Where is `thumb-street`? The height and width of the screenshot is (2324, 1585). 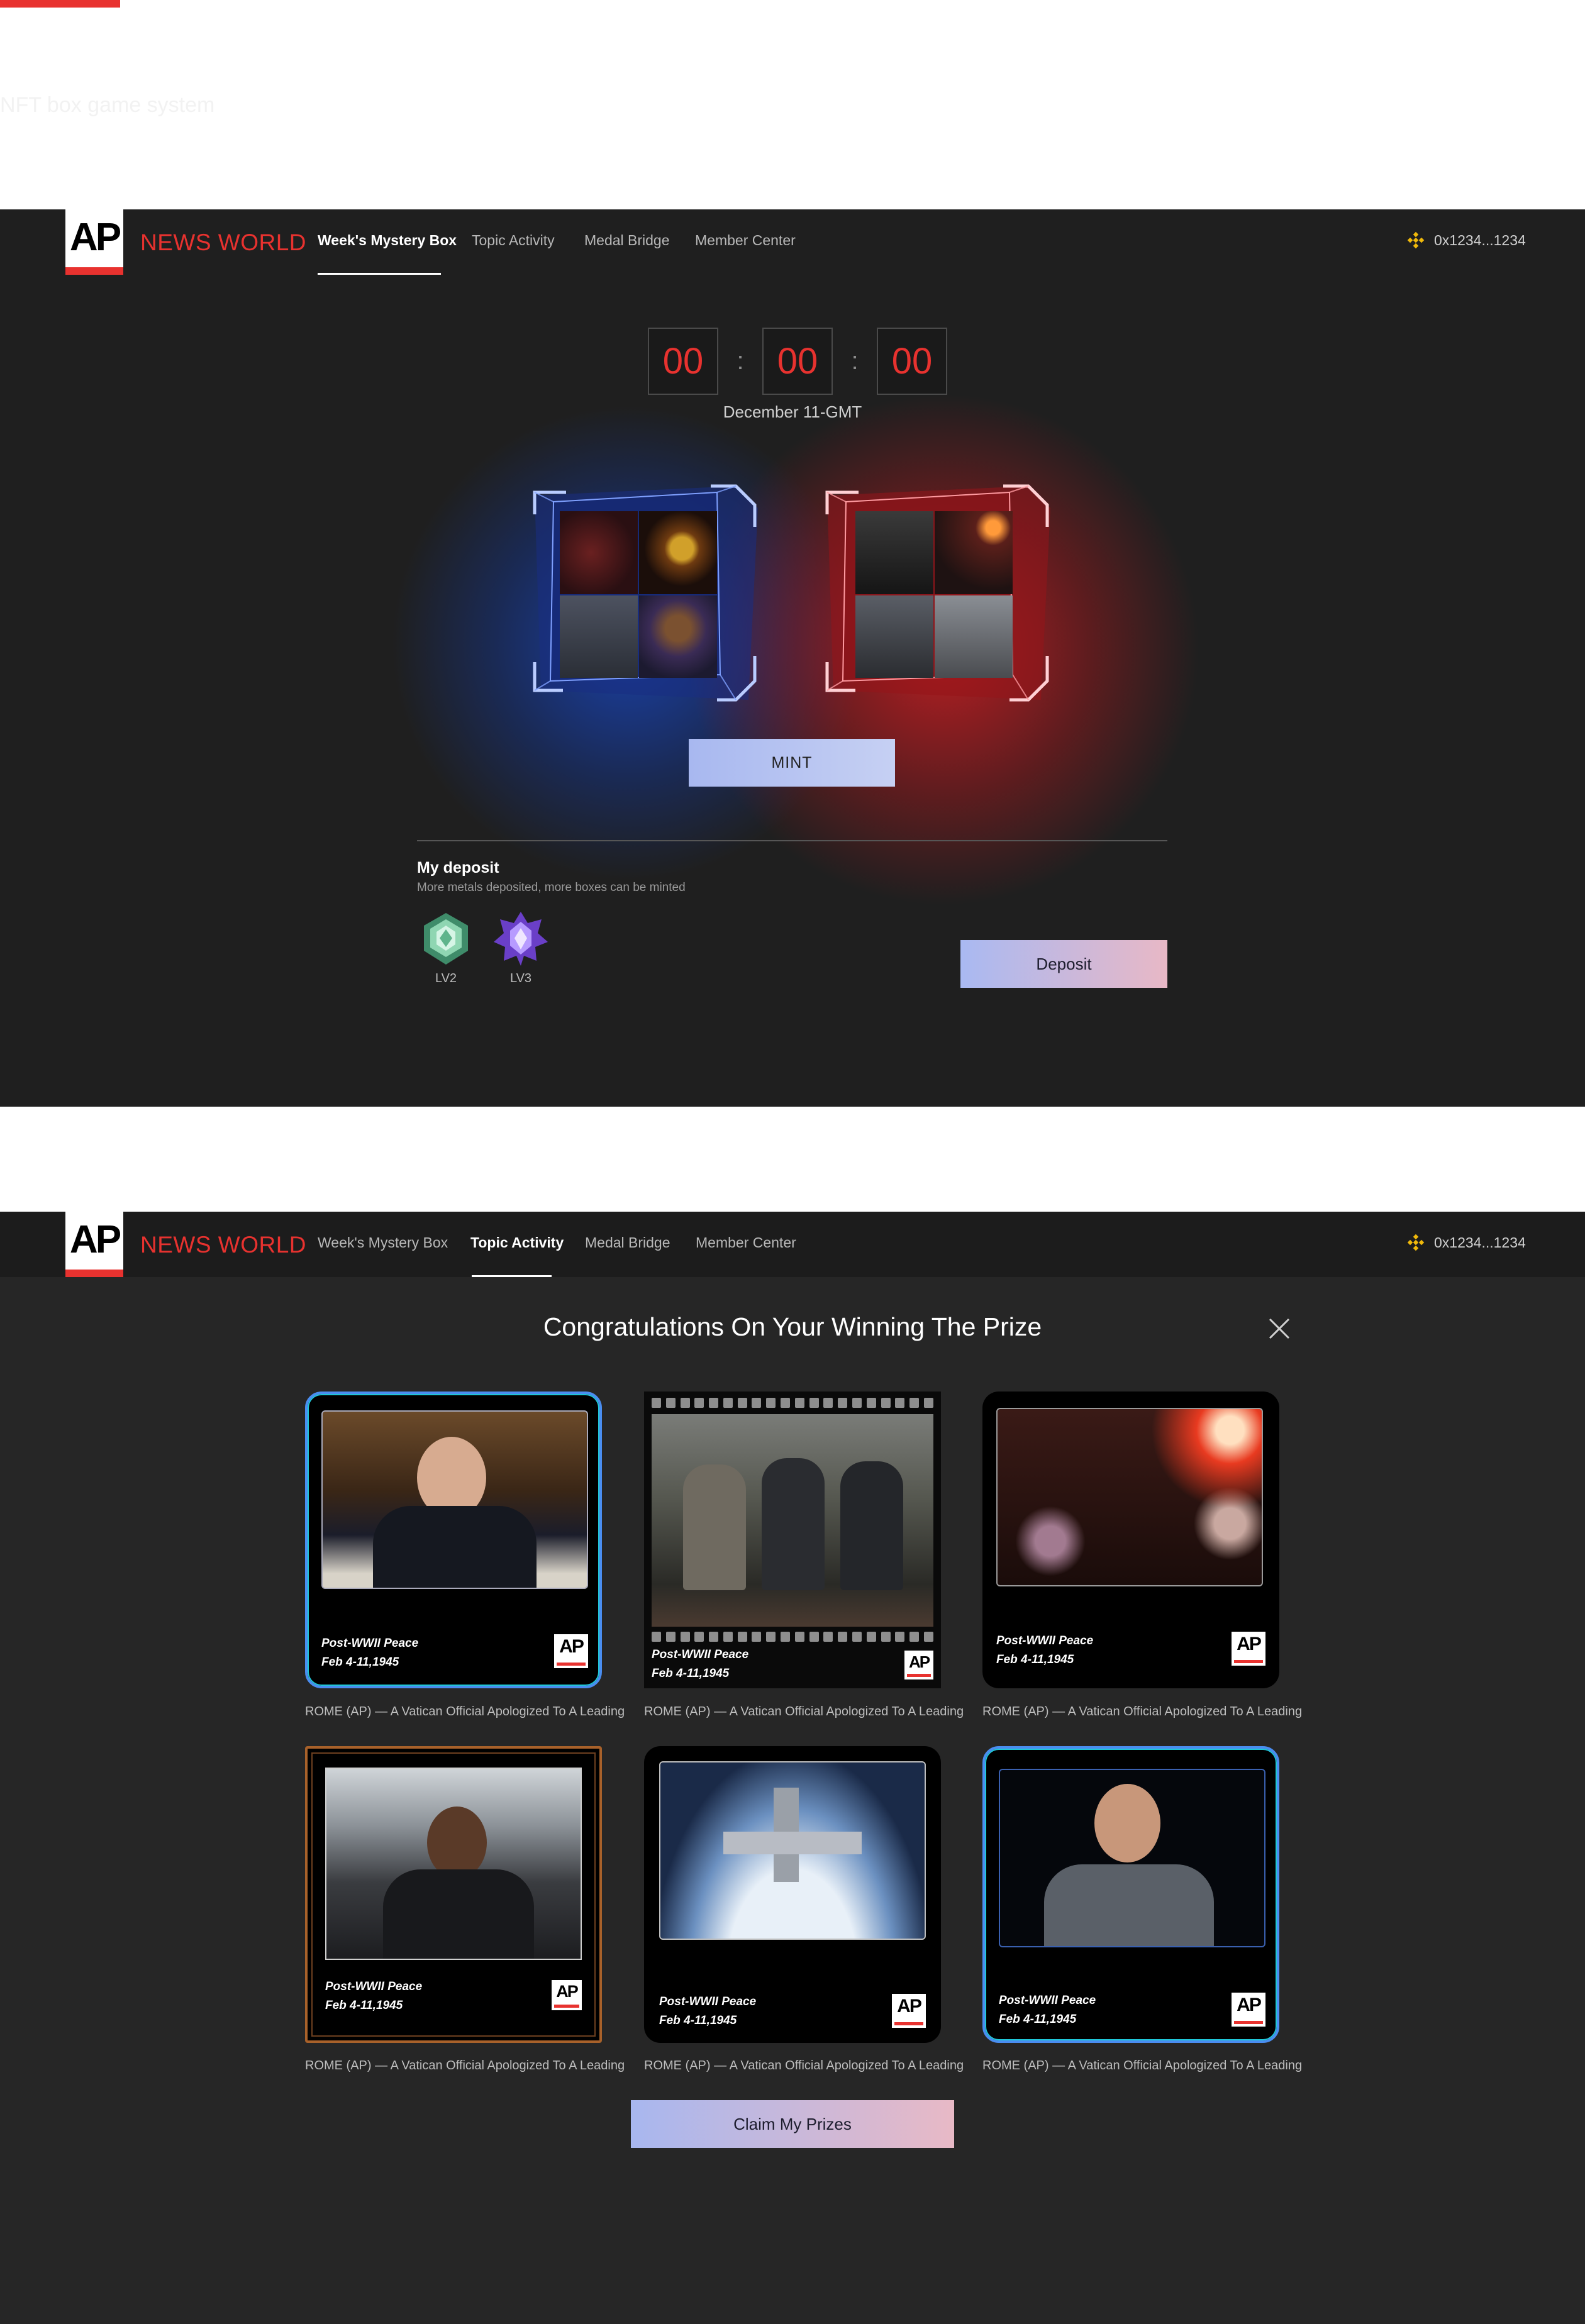
thumb-street is located at coordinates (974, 636).